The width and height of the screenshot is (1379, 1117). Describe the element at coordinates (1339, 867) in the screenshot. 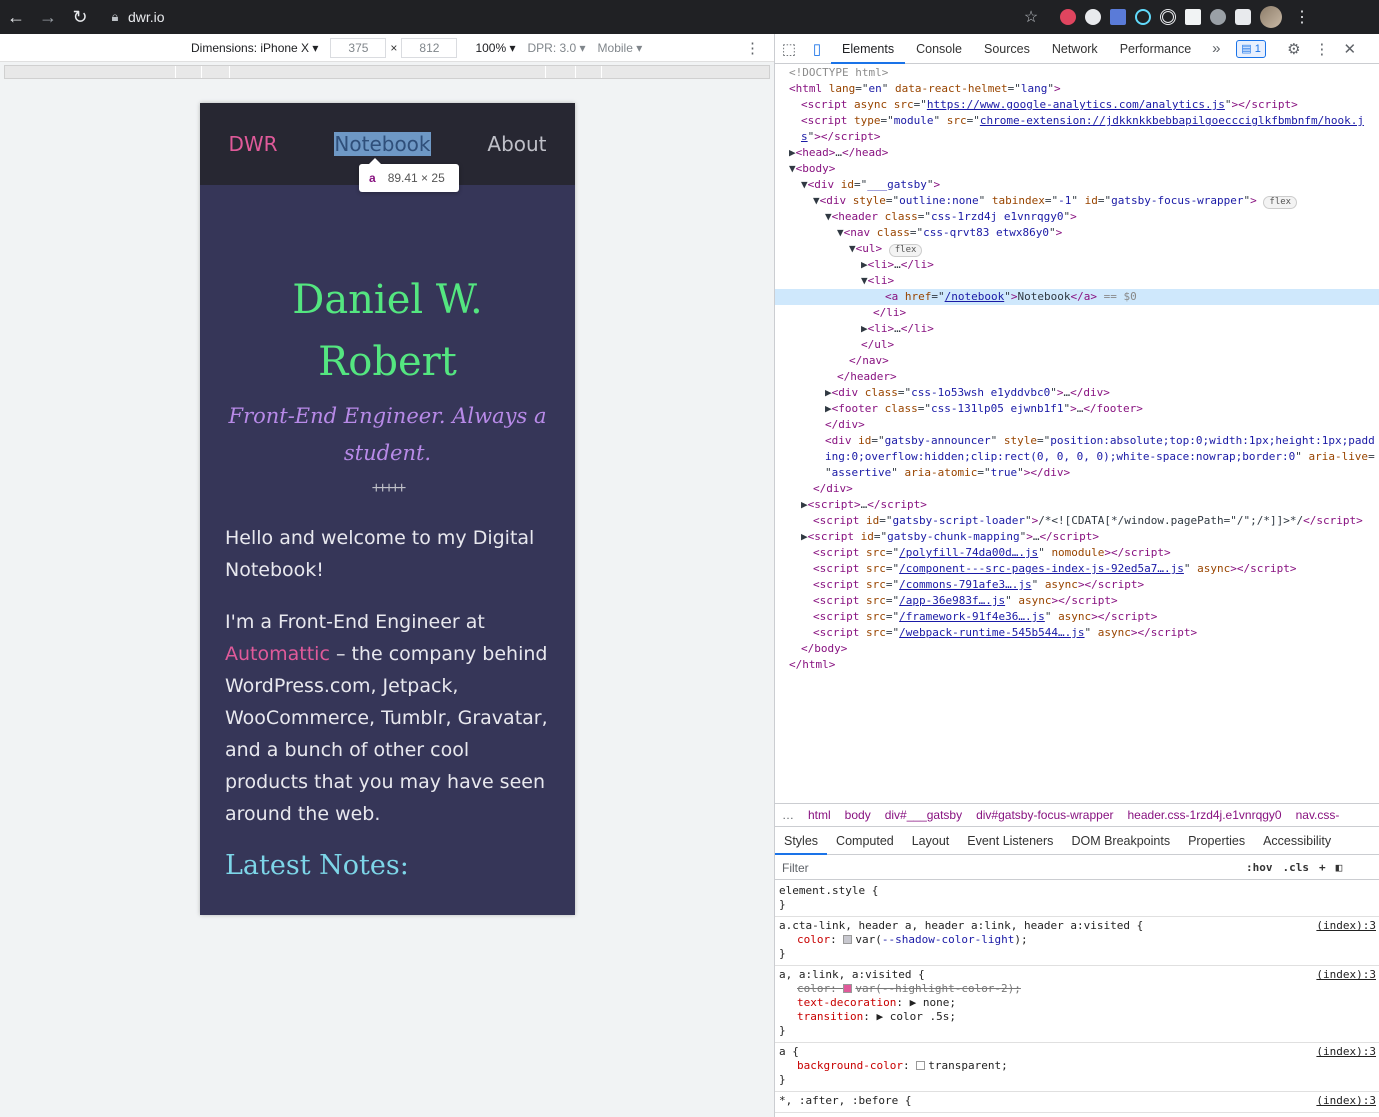

I see `sidebar-toggle-icon: ◧` at that location.